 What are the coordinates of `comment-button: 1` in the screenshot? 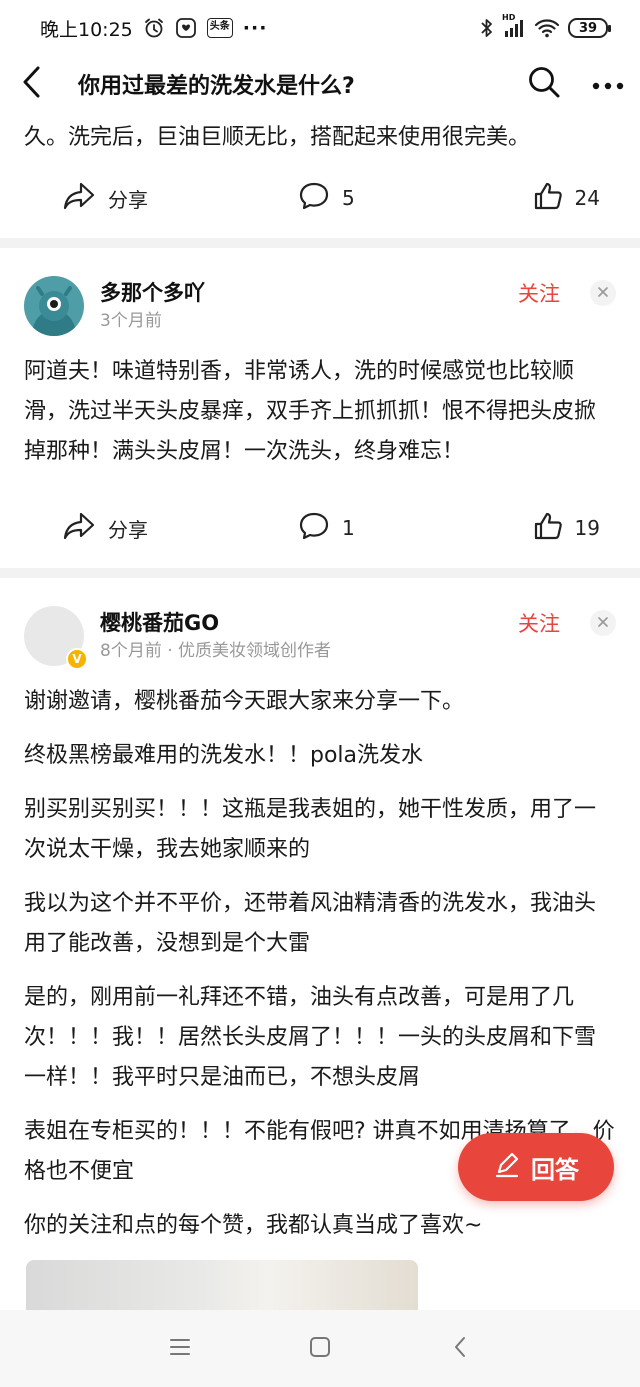 It's located at (401, 528).